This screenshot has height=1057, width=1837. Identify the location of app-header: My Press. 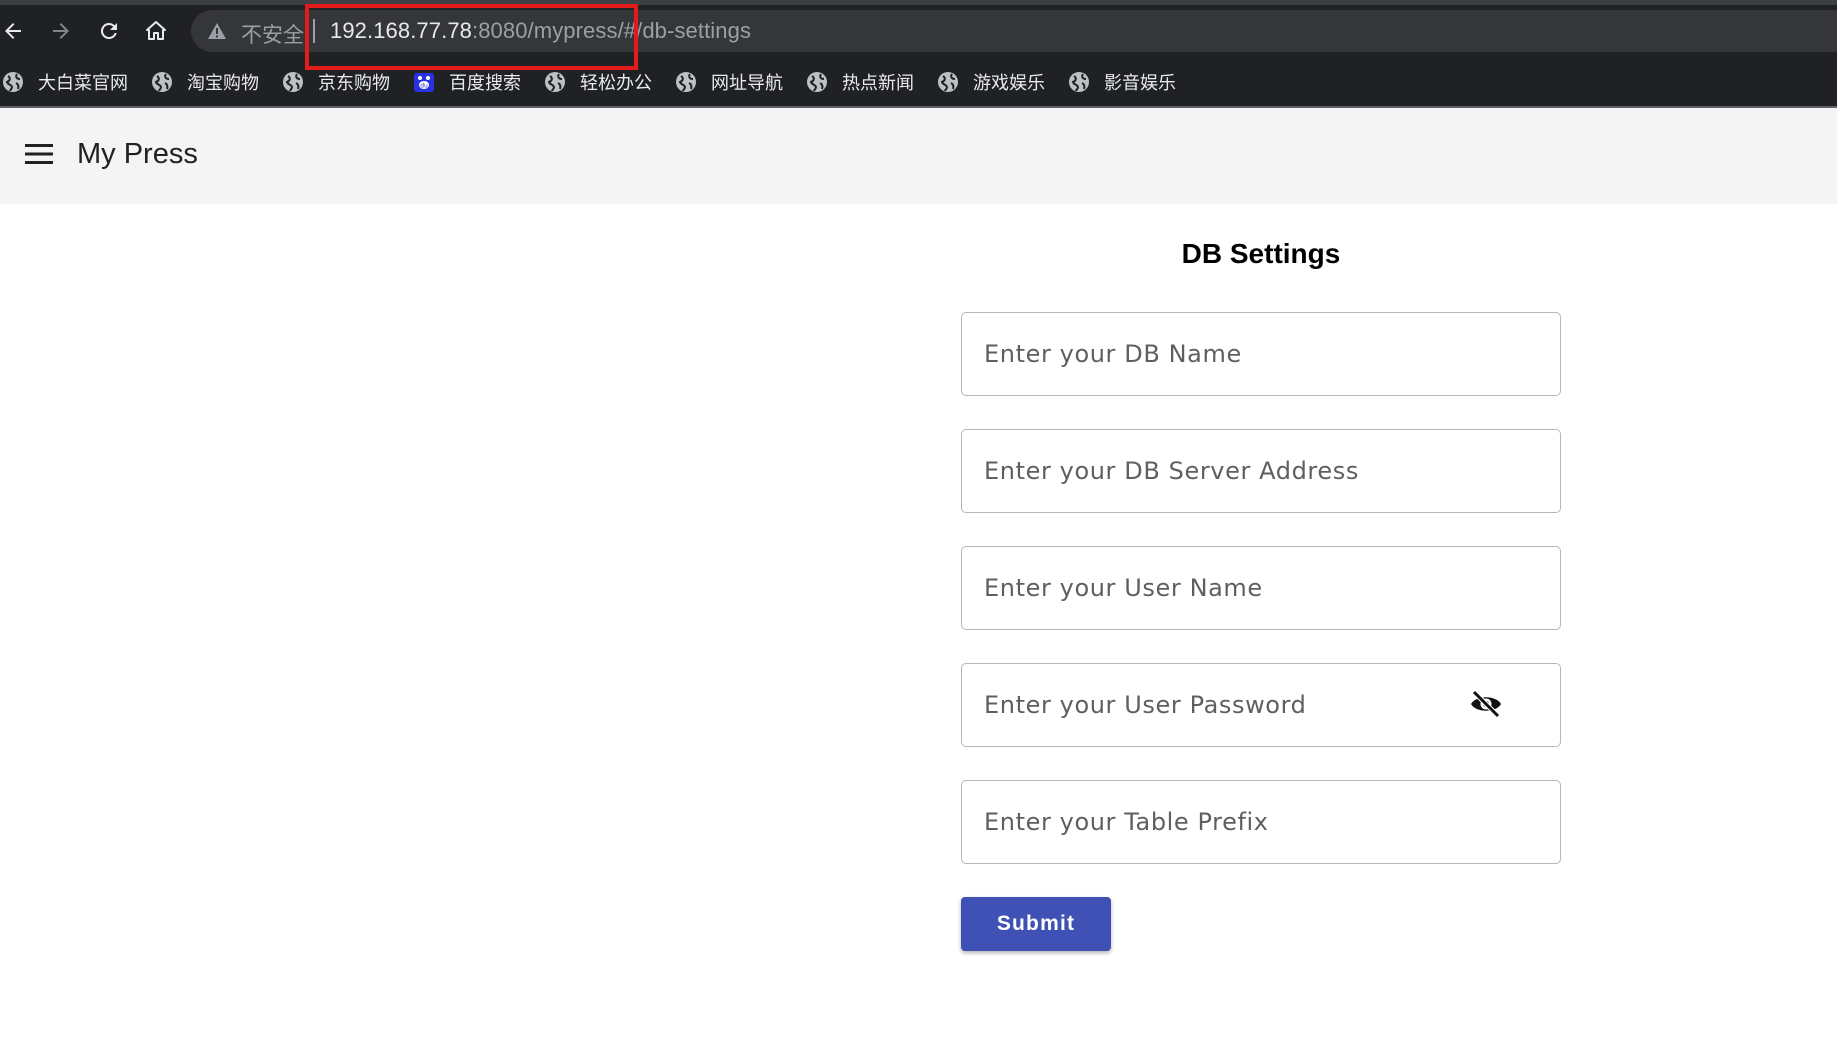
(918, 156).